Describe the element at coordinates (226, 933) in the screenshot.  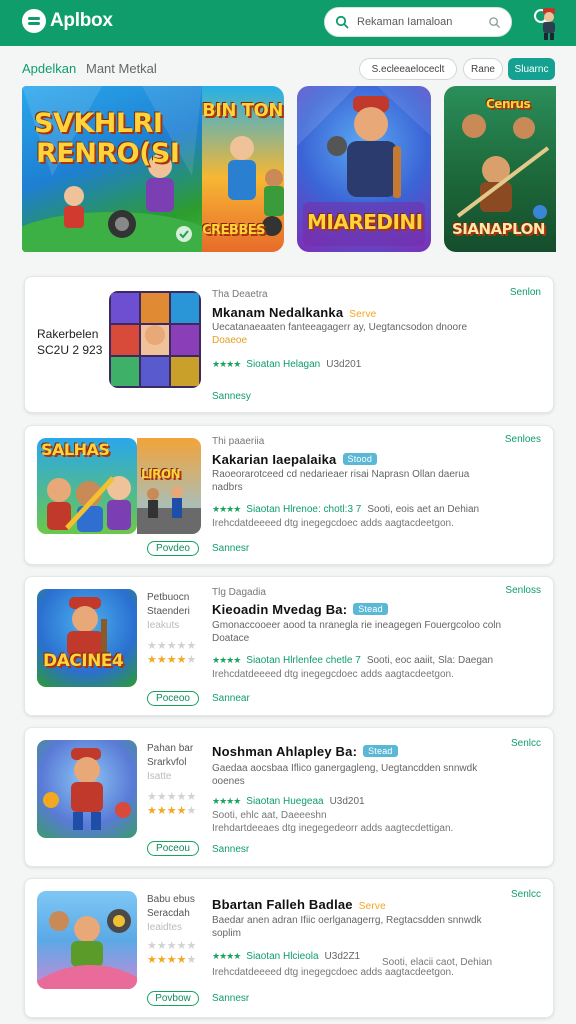
I see `card-desc-line2: soplim` at that location.